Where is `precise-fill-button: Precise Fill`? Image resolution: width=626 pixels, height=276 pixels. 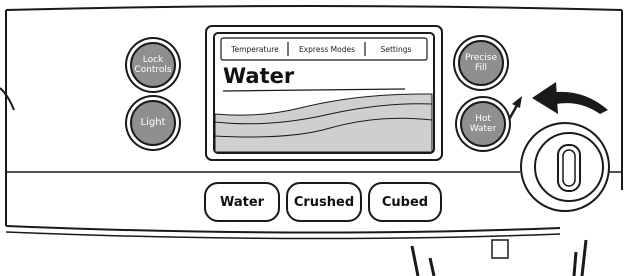 precise-fill-button: Precise Fill is located at coordinates (481, 63).